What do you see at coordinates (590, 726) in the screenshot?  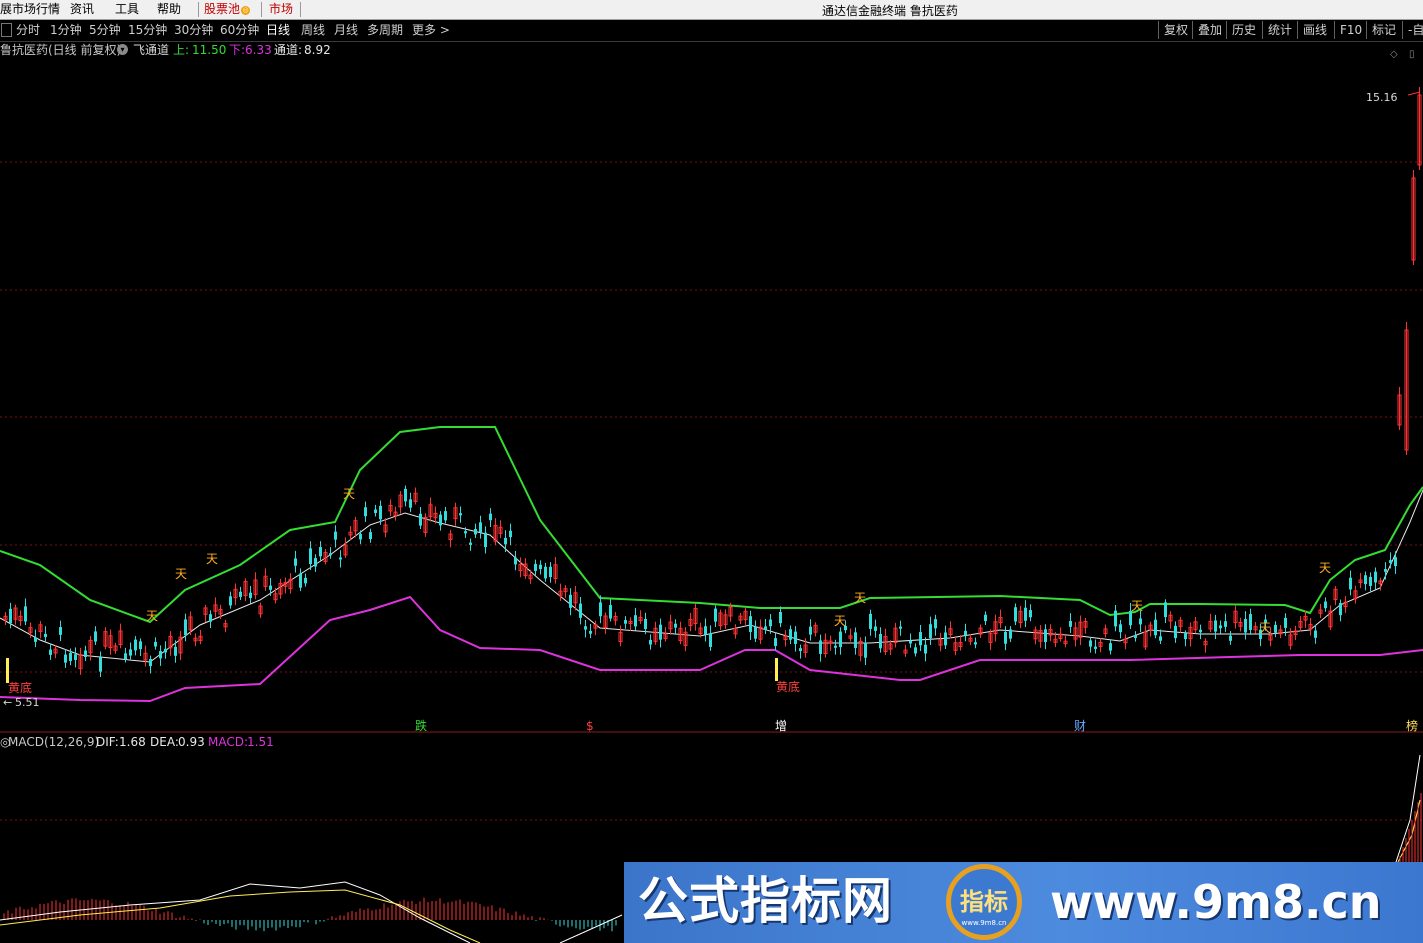 I see `event-mark-dollar: $` at bounding box center [590, 726].